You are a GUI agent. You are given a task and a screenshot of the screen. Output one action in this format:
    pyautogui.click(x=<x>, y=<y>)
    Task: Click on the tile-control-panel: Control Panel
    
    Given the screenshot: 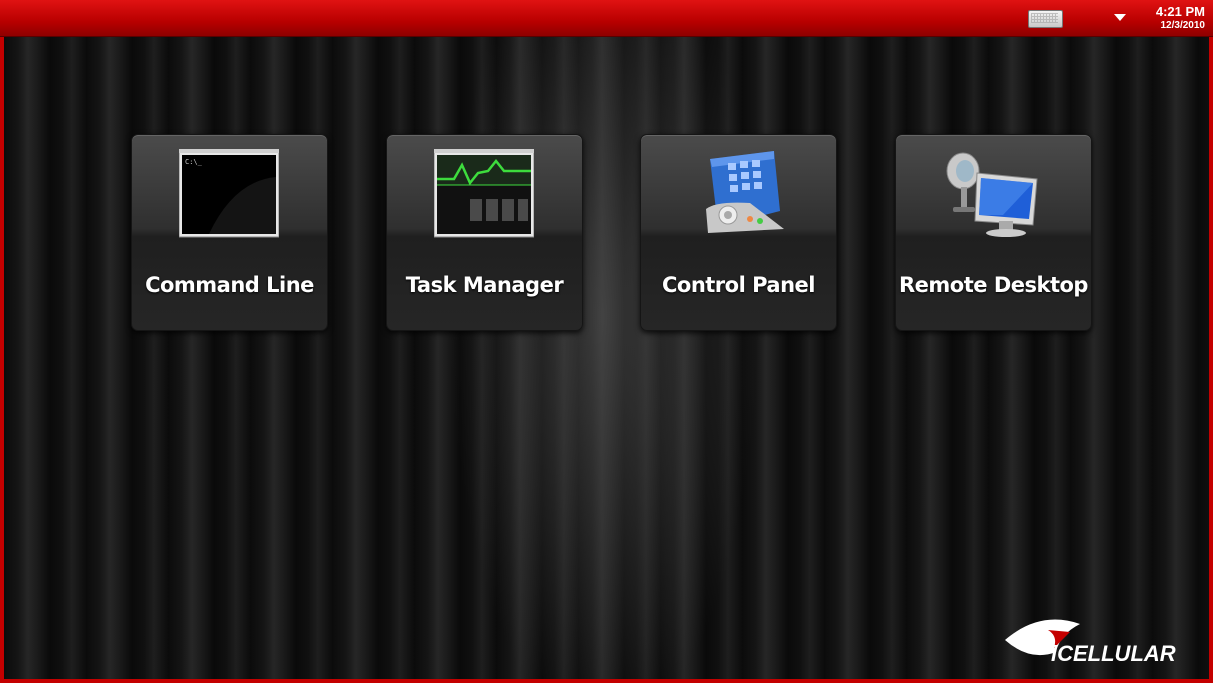 What is the action you would take?
    pyautogui.click(x=738, y=232)
    